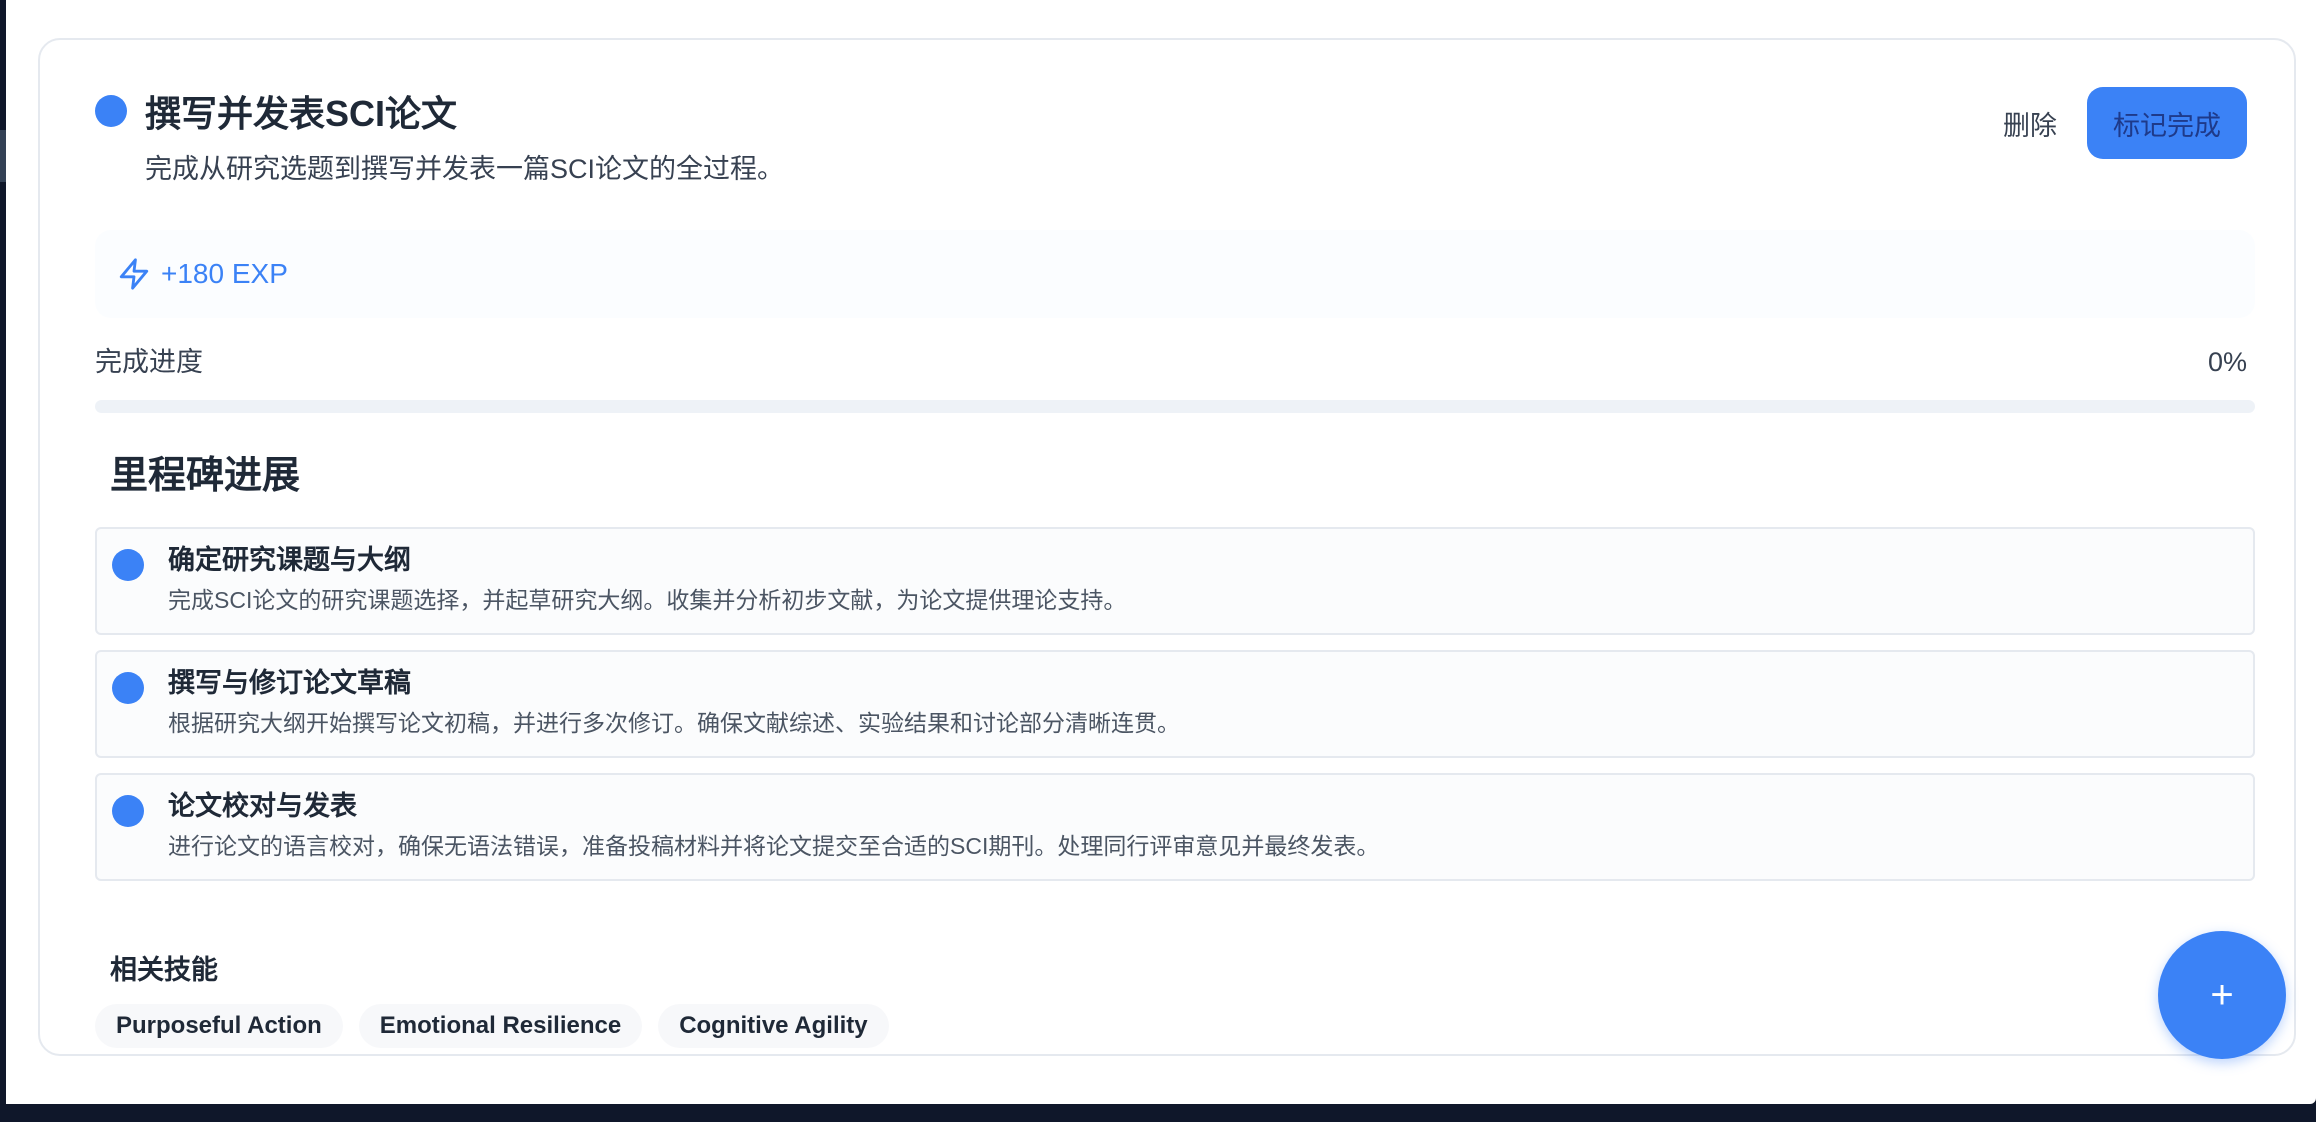 The image size is (2316, 1122). What do you see at coordinates (134, 274) in the screenshot?
I see `lightning-bolt-icon` at bounding box center [134, 274].